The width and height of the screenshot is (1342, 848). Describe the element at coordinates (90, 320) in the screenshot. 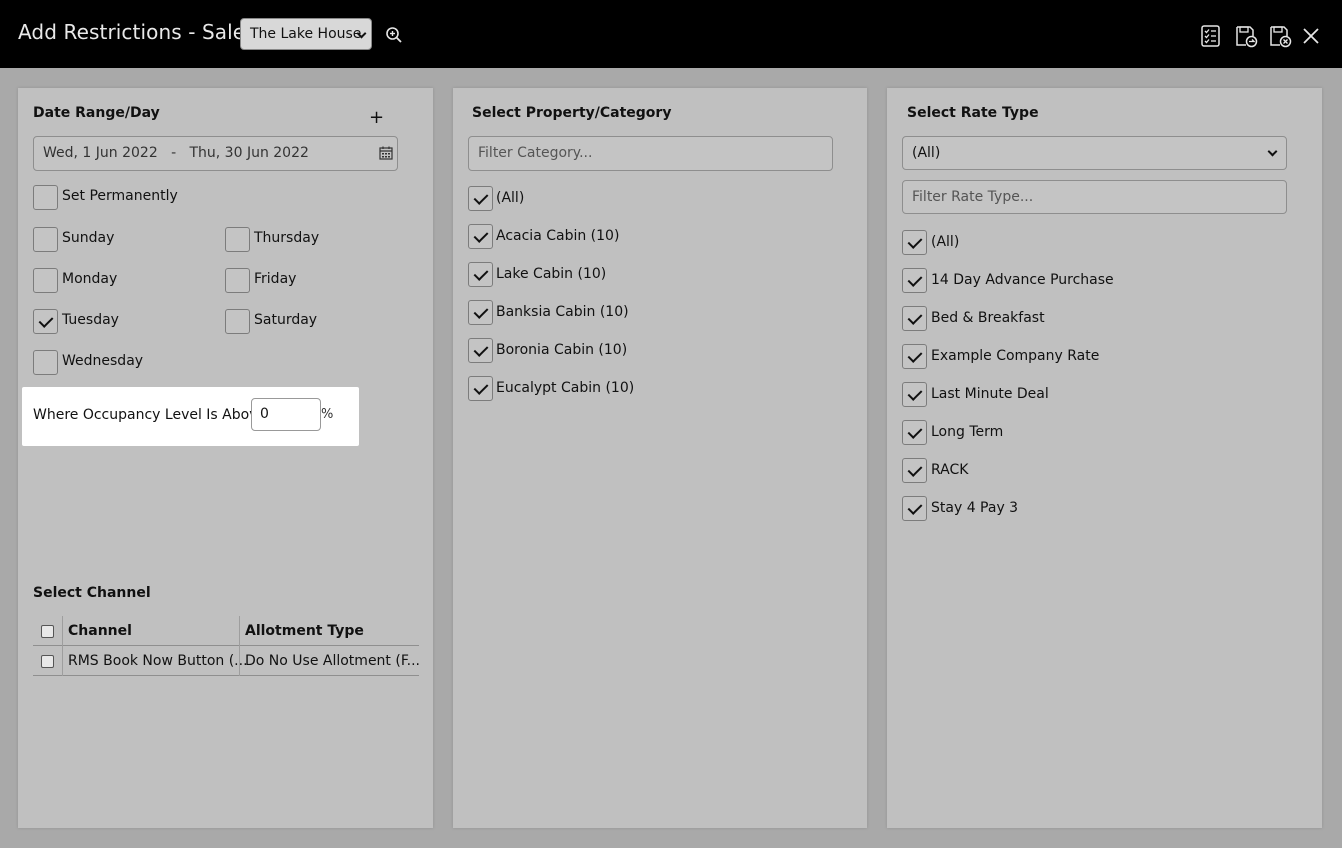

I see `day-tuesday-label: Tuesday` at that location.